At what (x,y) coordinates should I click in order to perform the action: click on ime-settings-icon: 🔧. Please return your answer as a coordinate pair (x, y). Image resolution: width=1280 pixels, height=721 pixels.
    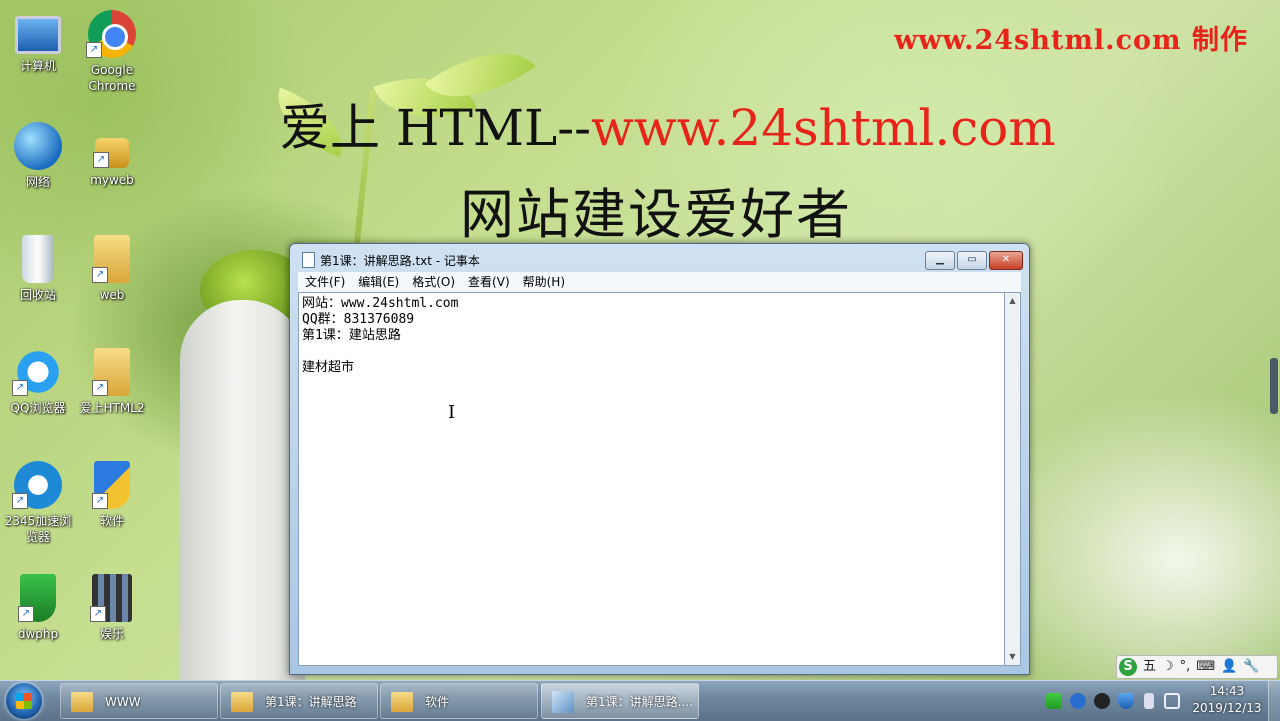
    Looking at the image, I should click on (1251, 667).